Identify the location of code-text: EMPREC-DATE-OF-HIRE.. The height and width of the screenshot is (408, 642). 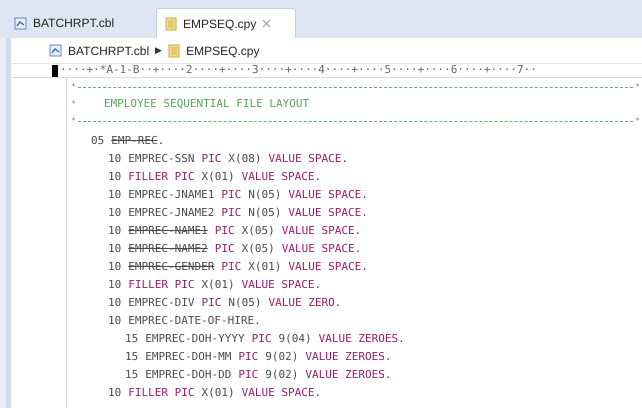
(194, 320).